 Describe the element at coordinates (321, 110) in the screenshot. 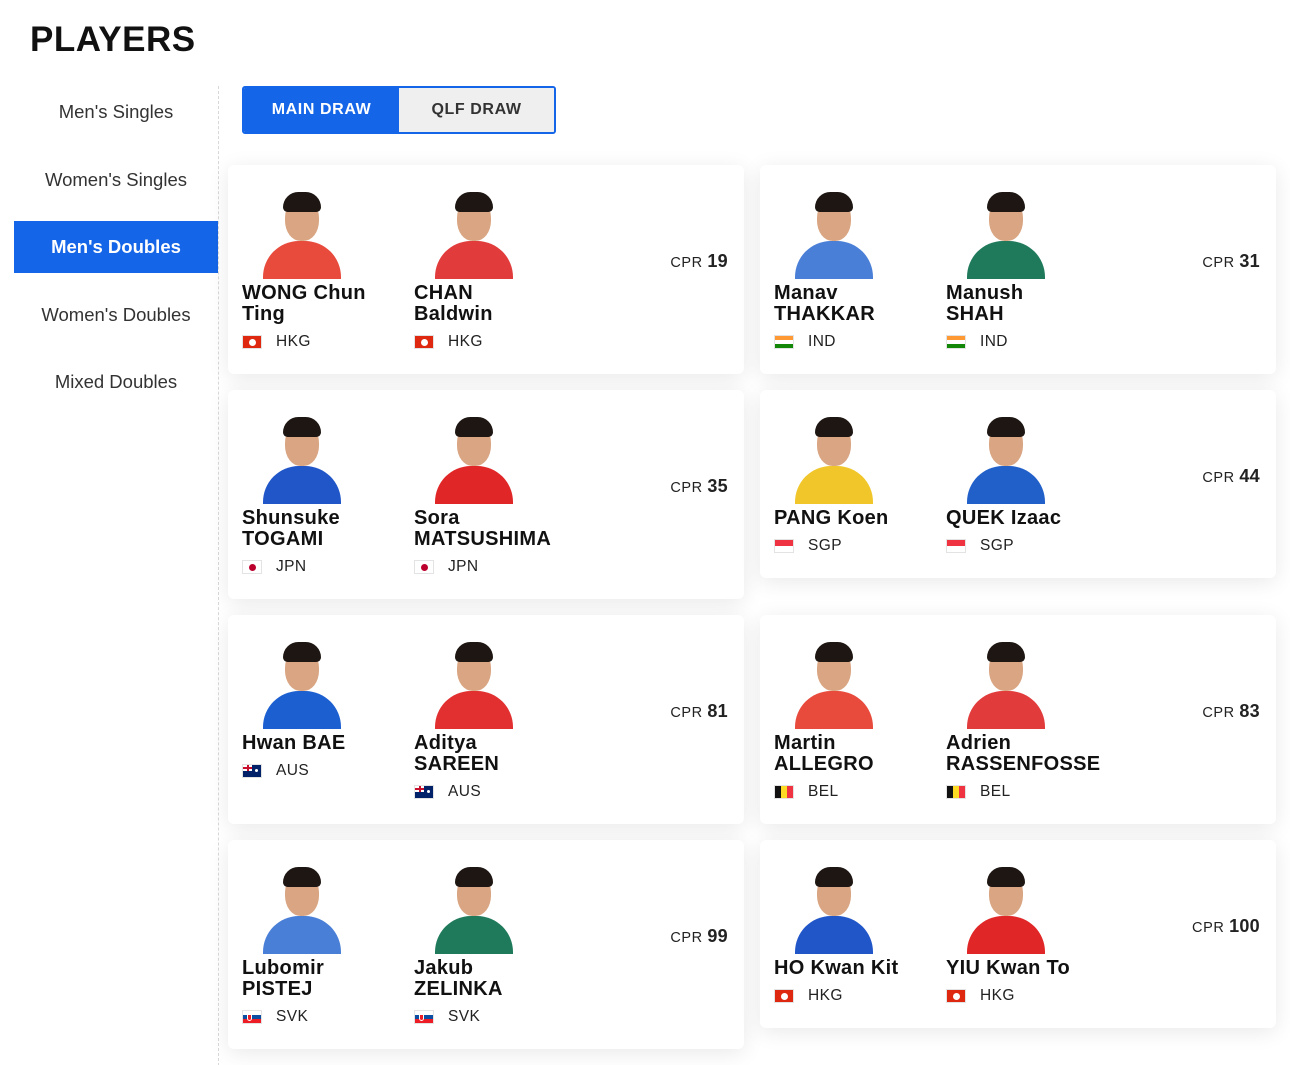

I see `main-draw-button: MAIN DRAW` at that location.